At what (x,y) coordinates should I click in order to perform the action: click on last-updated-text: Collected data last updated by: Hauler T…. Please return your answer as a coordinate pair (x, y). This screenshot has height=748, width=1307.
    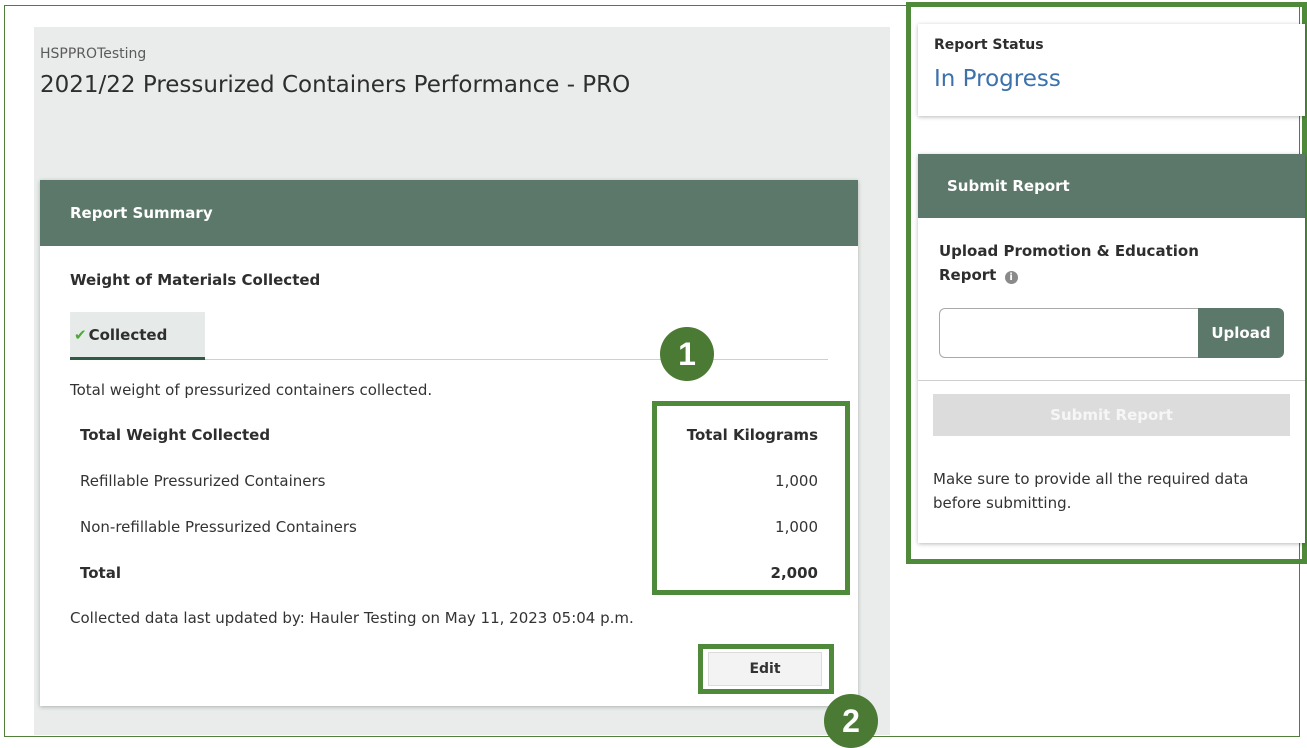
    Looking at the image, I should click on (352, 618).